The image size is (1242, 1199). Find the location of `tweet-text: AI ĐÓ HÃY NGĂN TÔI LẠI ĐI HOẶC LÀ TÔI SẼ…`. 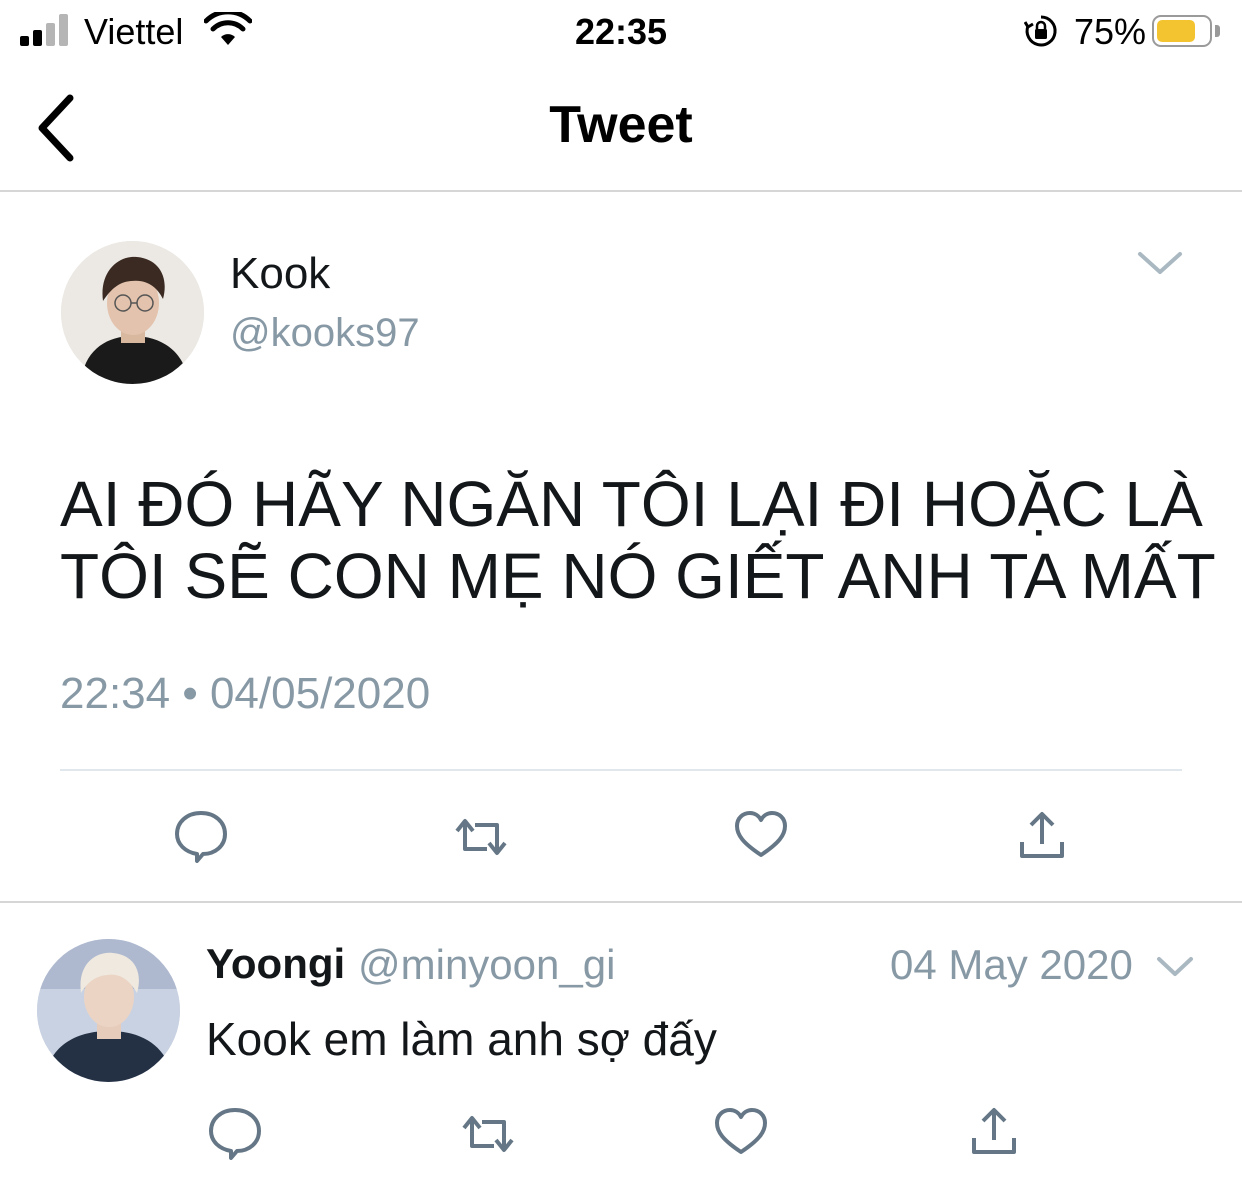

tweet-text: AI ĐÓ HÃY NGĂN TÔI LẠI ĐI HOẶC LÀ TÔI SẼ… is located at coordinates (638, 540).